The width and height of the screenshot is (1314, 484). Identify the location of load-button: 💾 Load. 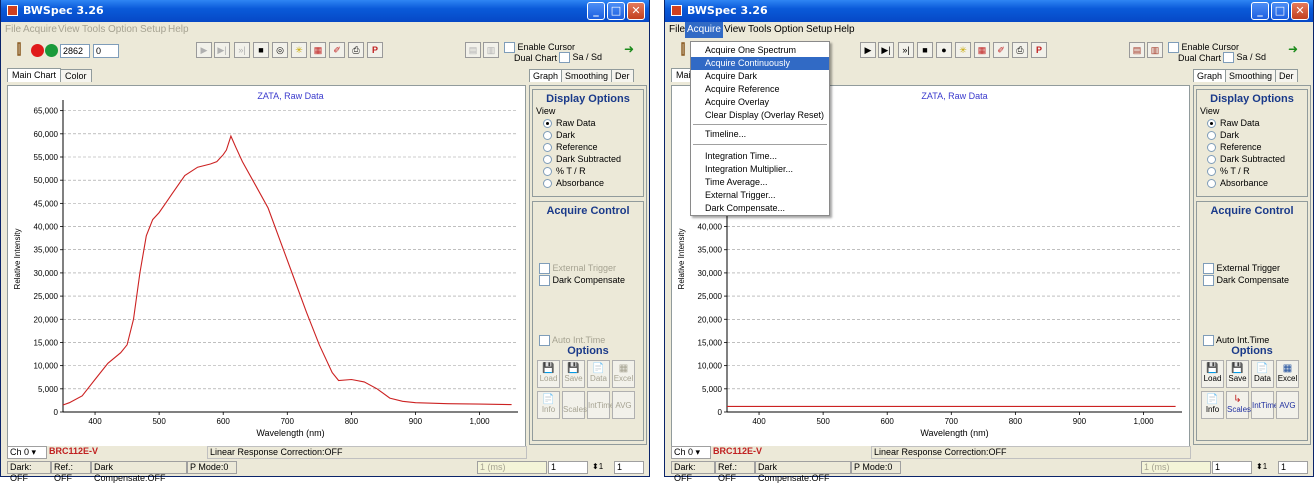
(1212, 374).